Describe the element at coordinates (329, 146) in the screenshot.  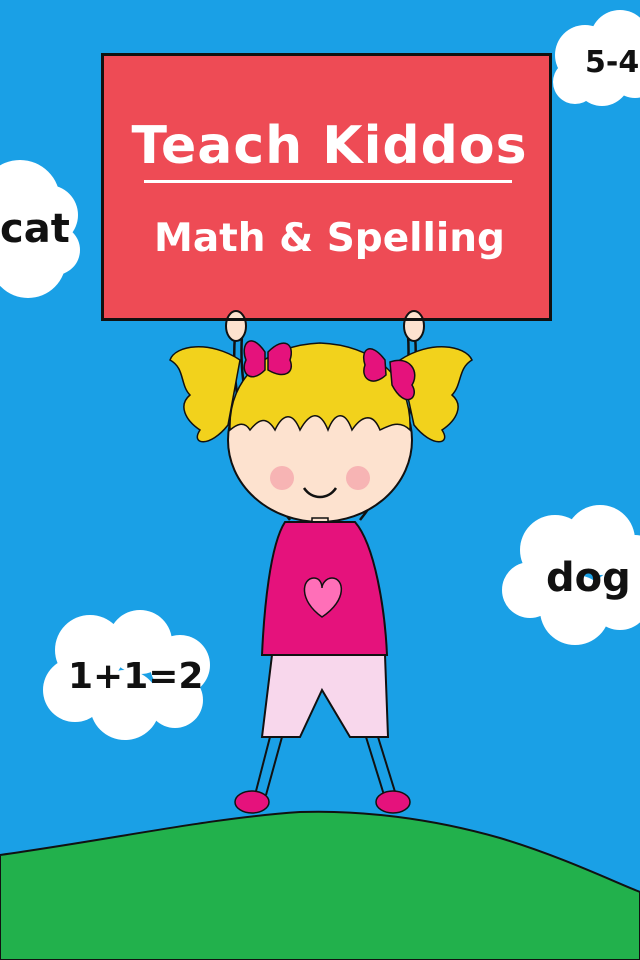
I see `app-title: Teach Kiddos` at that location.